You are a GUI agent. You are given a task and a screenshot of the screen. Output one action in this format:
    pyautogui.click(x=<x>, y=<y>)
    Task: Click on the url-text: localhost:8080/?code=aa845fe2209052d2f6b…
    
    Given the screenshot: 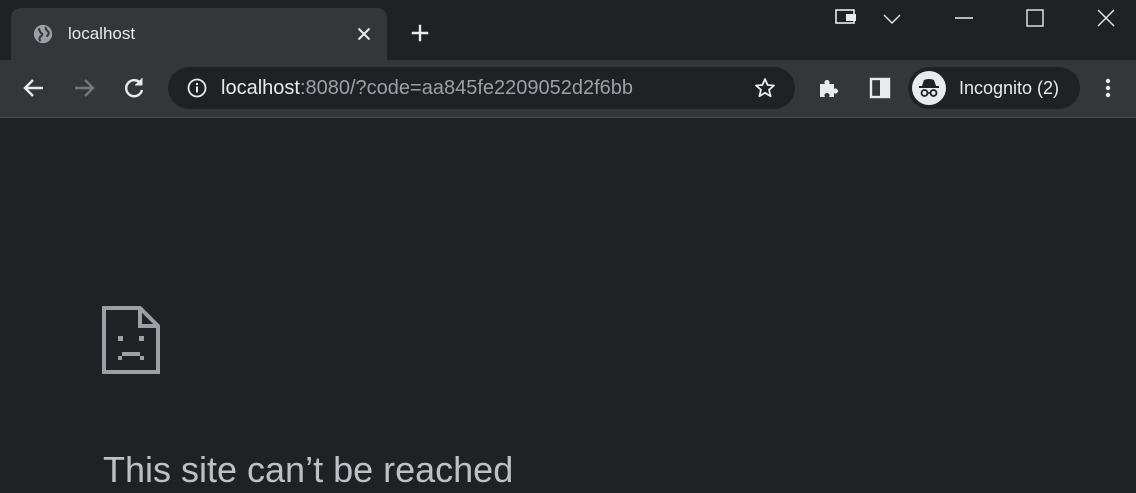 What is the action you would take?
    pyautogui.click(x=427, y=88)
    